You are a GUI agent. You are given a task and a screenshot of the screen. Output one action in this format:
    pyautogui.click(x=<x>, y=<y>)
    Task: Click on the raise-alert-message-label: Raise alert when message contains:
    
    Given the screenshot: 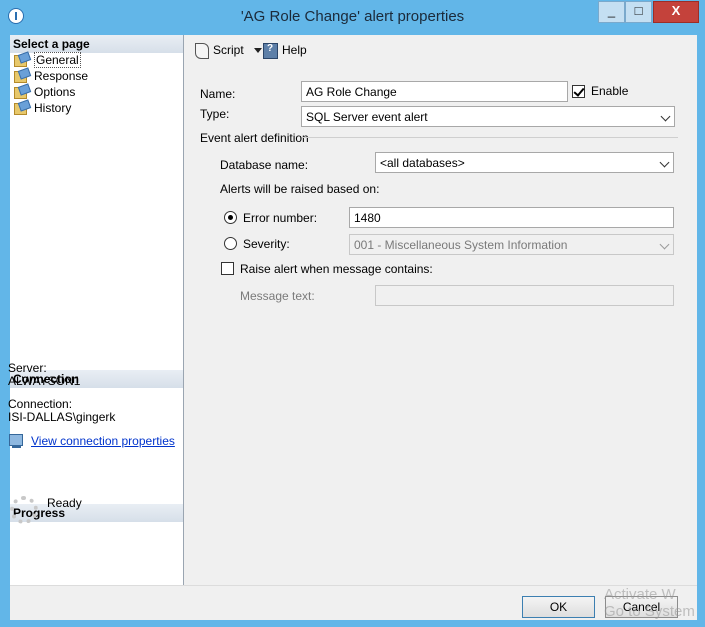 What is the action you would take?
    pyautogui.click(x=336, y=269)
    